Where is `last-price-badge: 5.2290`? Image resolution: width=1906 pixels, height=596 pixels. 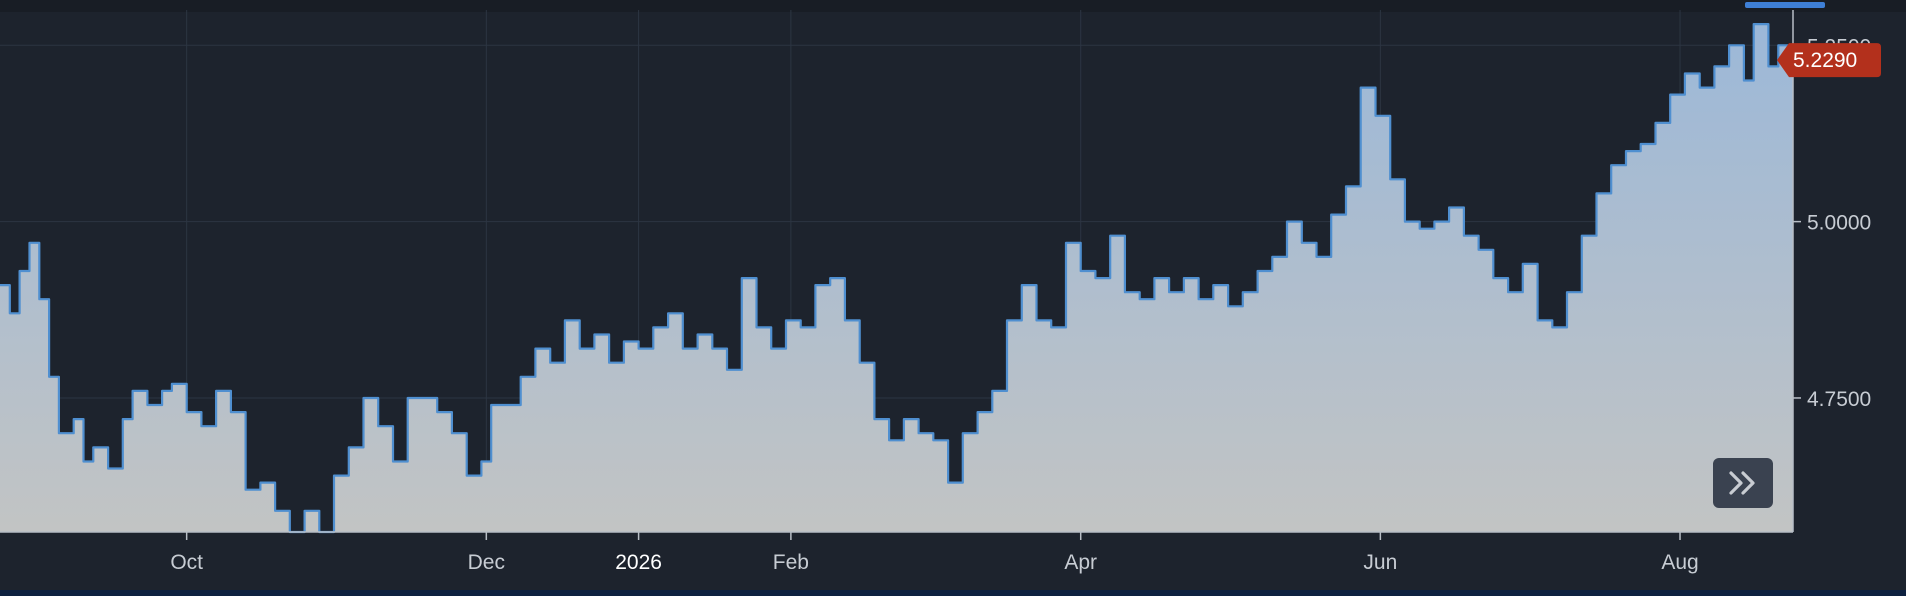 last-price-badge: 5.2290 is located at coordinates (1829, 60).